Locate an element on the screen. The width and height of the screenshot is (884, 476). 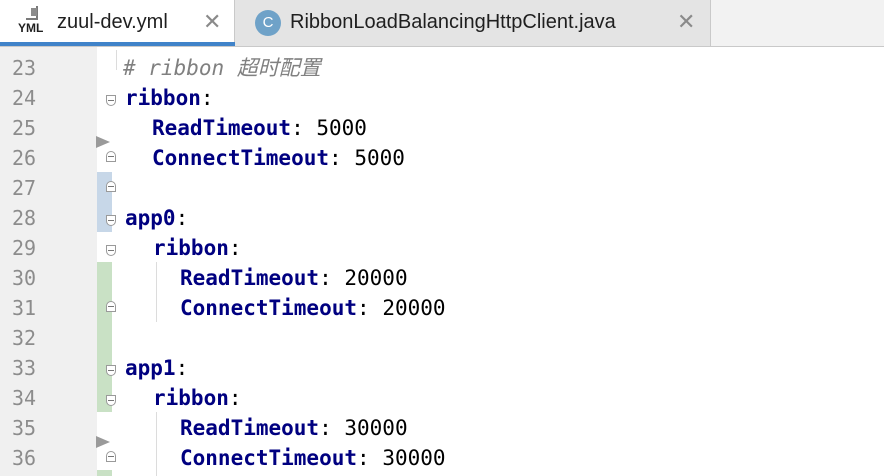
code-line: ConnectTimeout: 5000 is located at coordinates (278, 158).